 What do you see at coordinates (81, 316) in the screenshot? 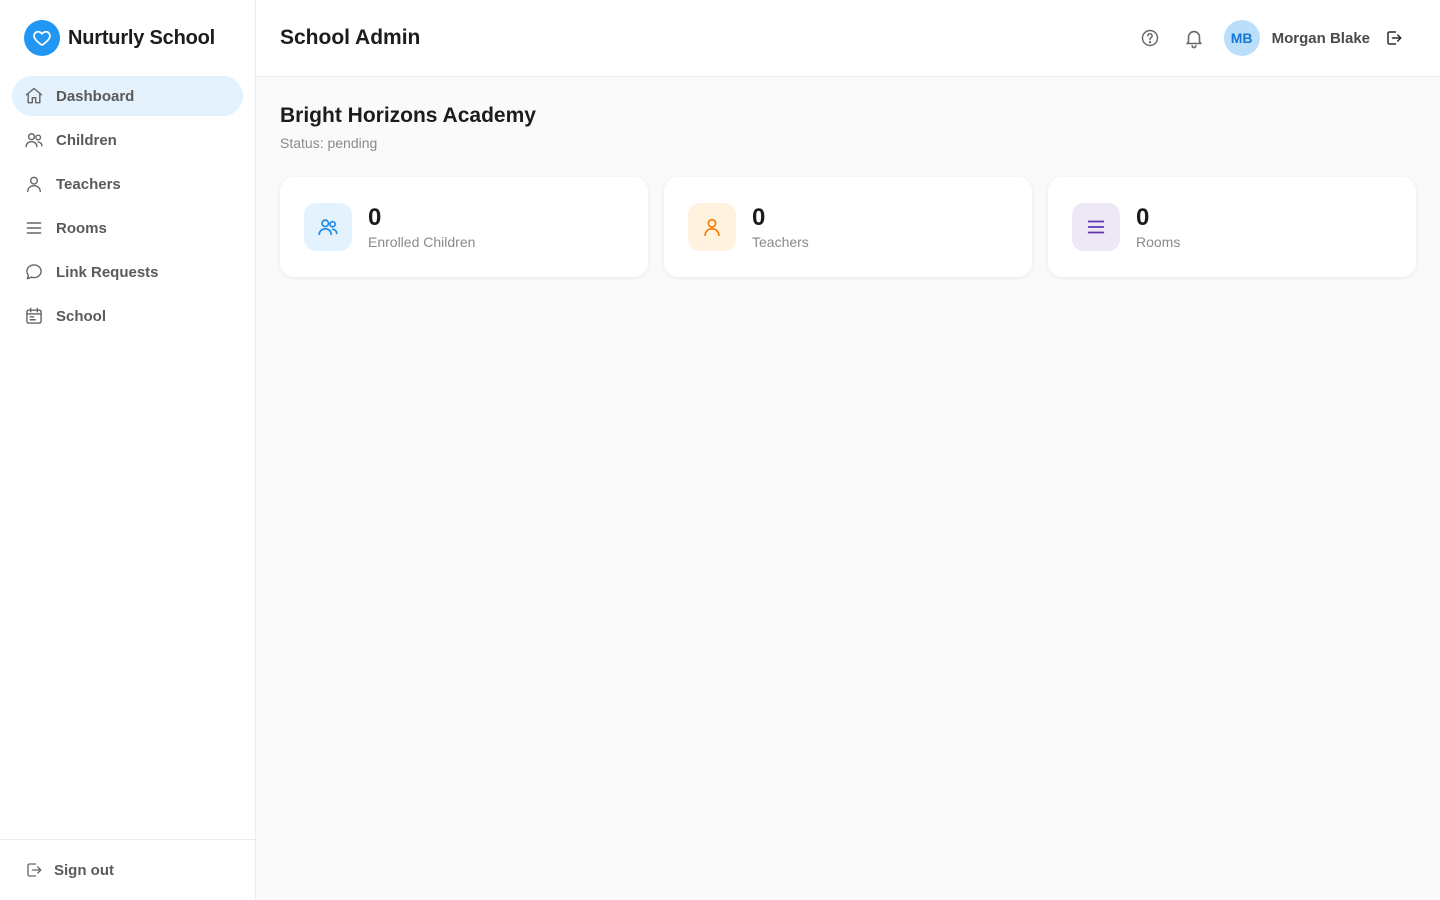
I see `sidebar-item-label: School` at bounding box center [81, 316].